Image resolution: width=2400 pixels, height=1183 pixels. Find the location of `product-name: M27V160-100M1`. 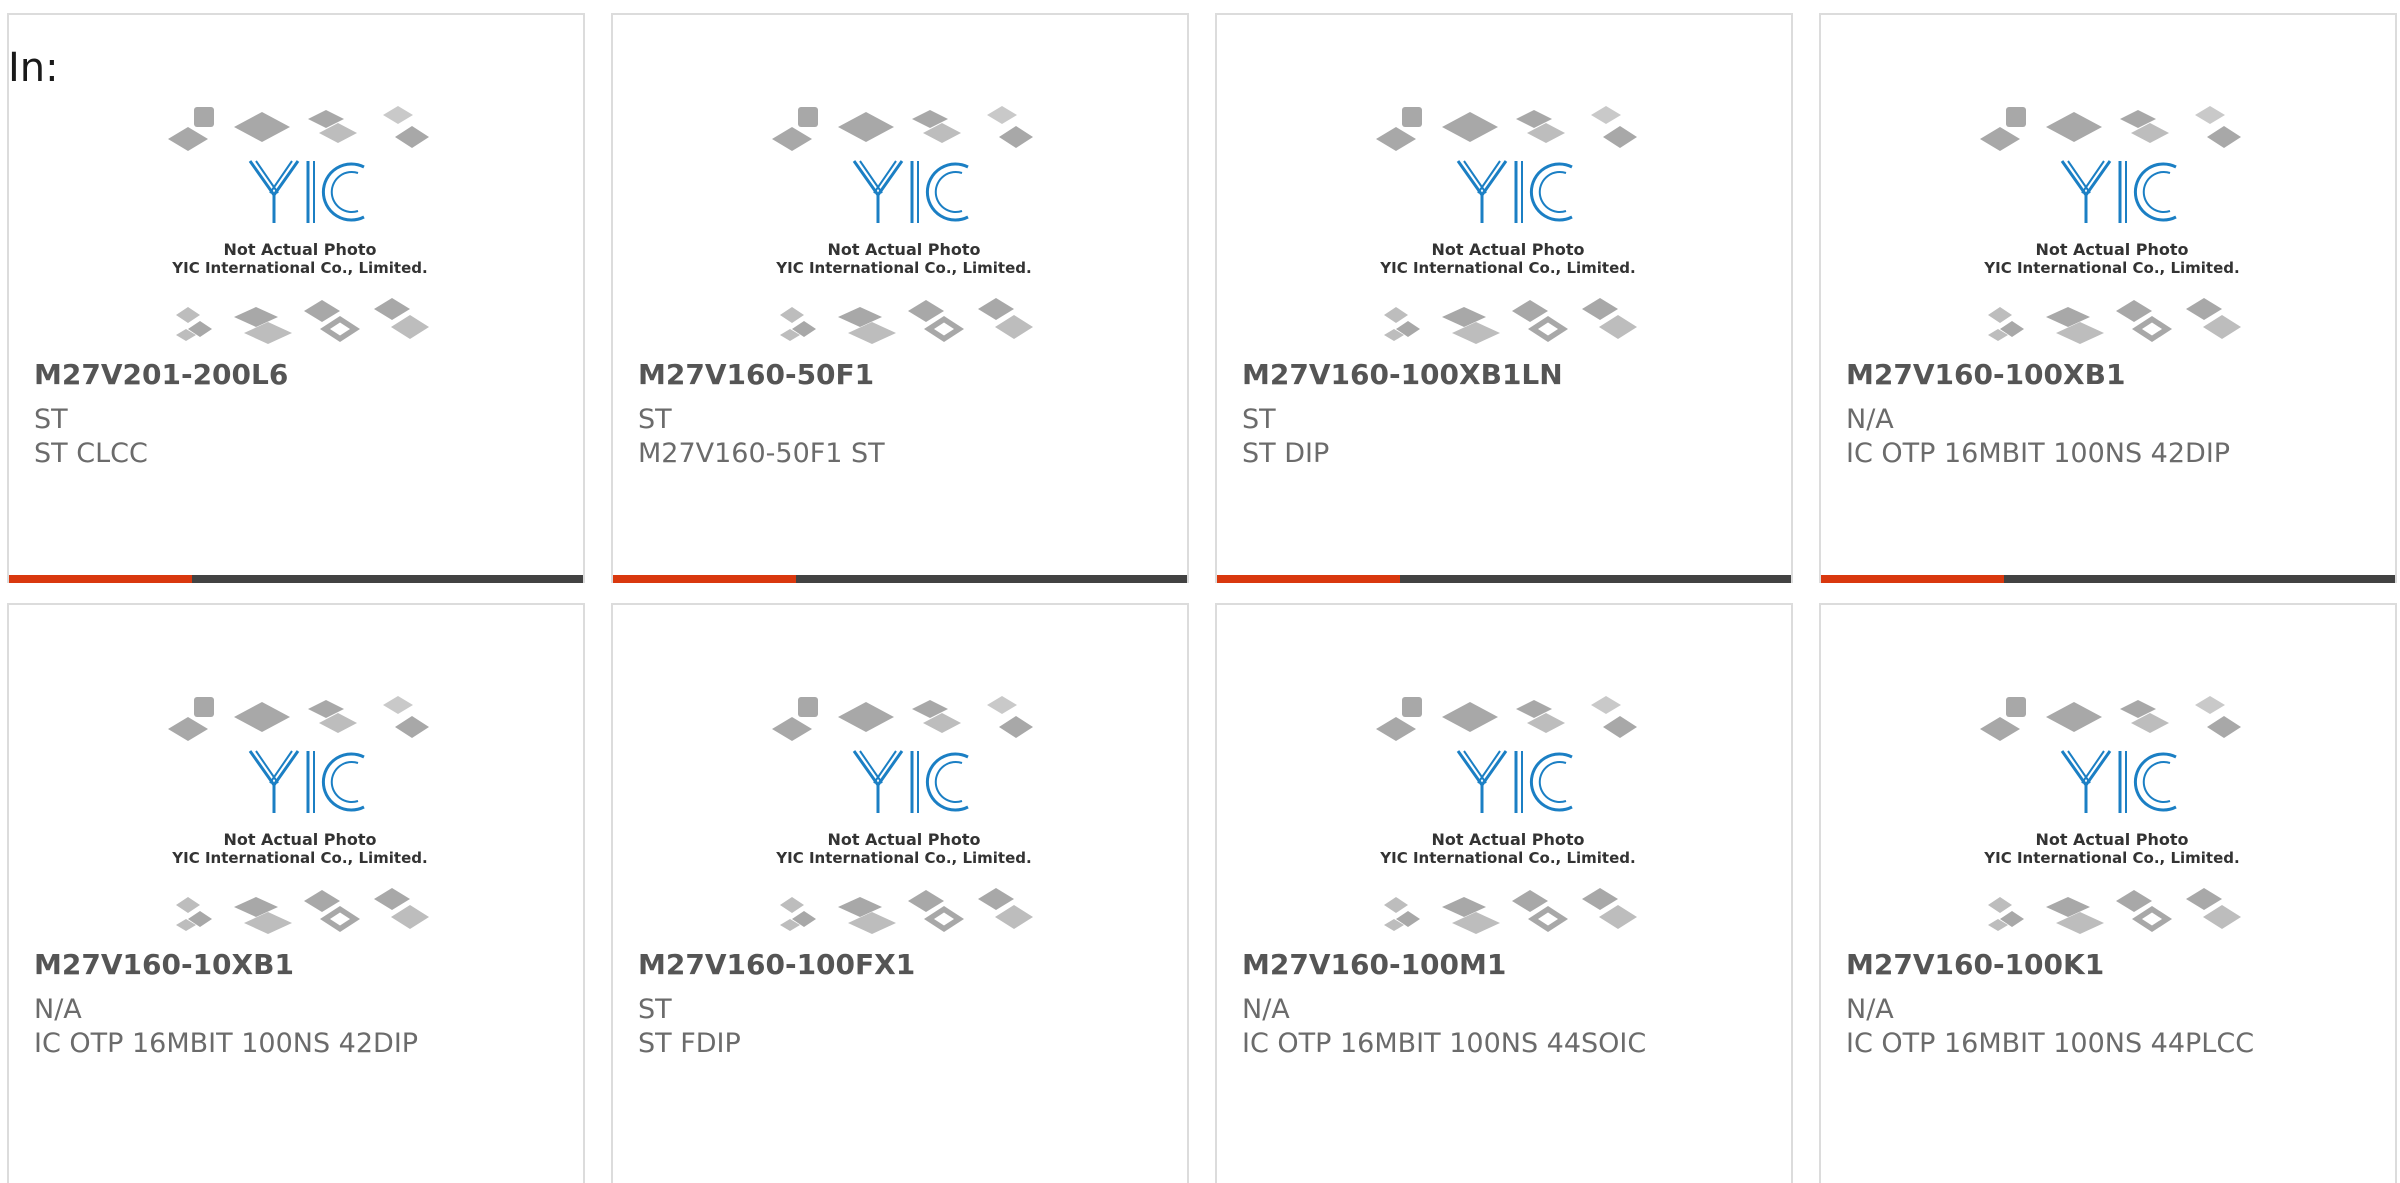

product-name: M27V160-100M1 is located at coordinates (1374, 965).